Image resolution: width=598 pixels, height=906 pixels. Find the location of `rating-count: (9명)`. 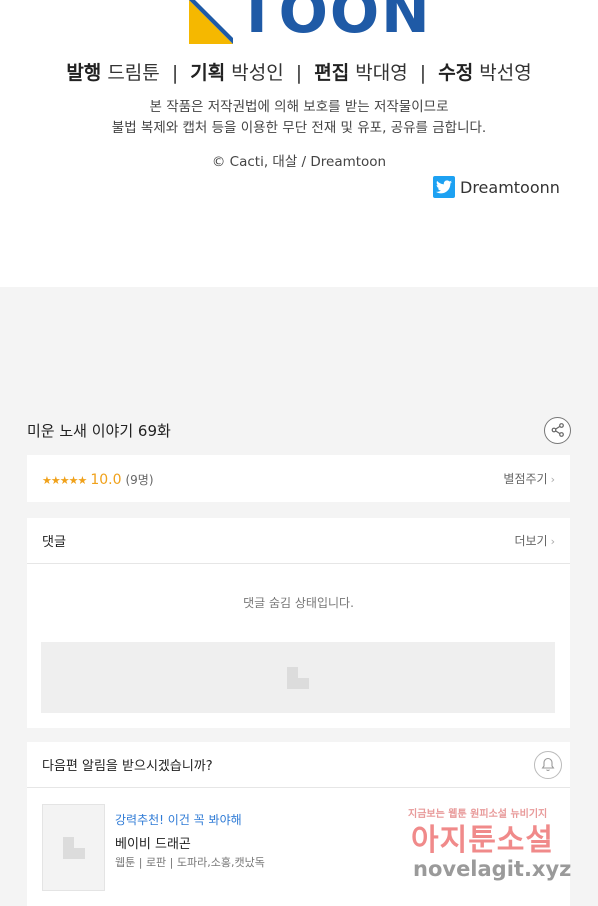

rating-count: (9명) is located at coordinates (139, 480).